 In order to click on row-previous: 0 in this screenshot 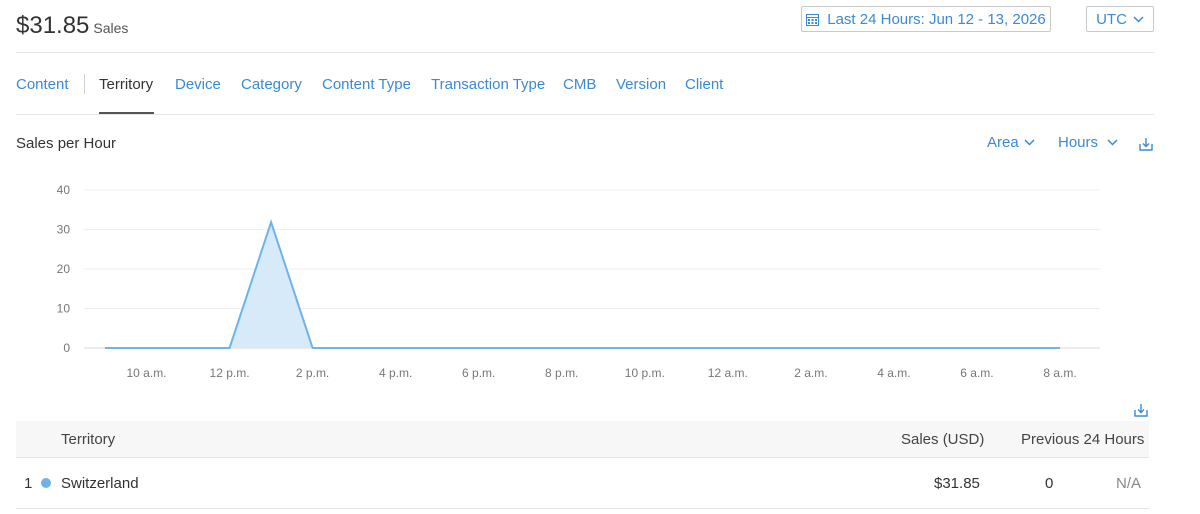, I will do `click(1049, 483)`.